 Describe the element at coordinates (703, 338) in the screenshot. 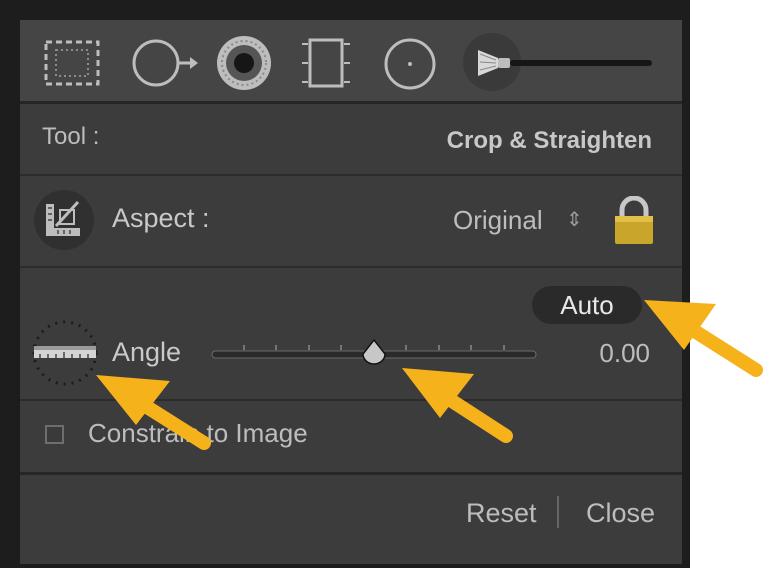

I see `annotation-arrow-auto` at that location.